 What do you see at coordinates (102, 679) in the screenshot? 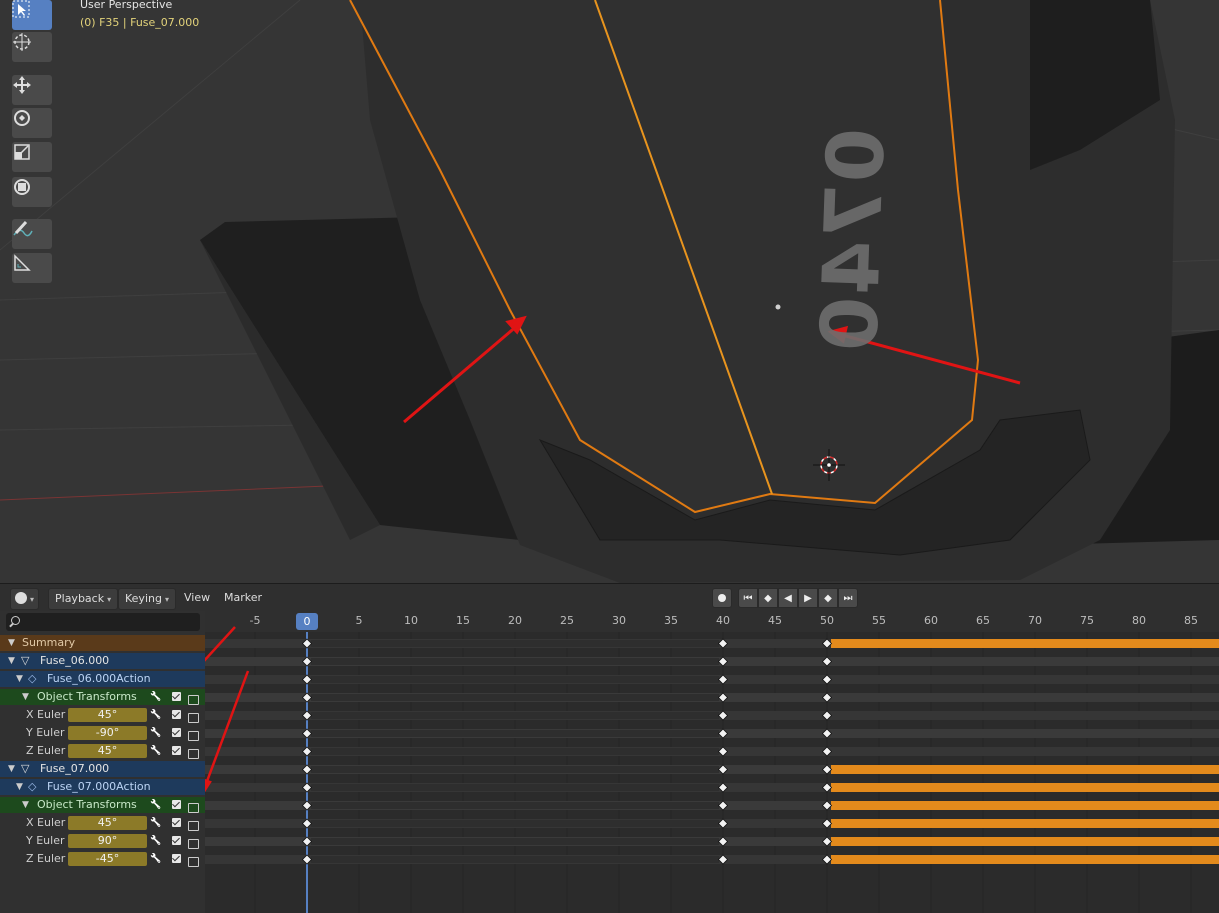
I see `channel-row-action: ▼ ◇ Fuse_06.000Action` at bounding box center [102, 679].